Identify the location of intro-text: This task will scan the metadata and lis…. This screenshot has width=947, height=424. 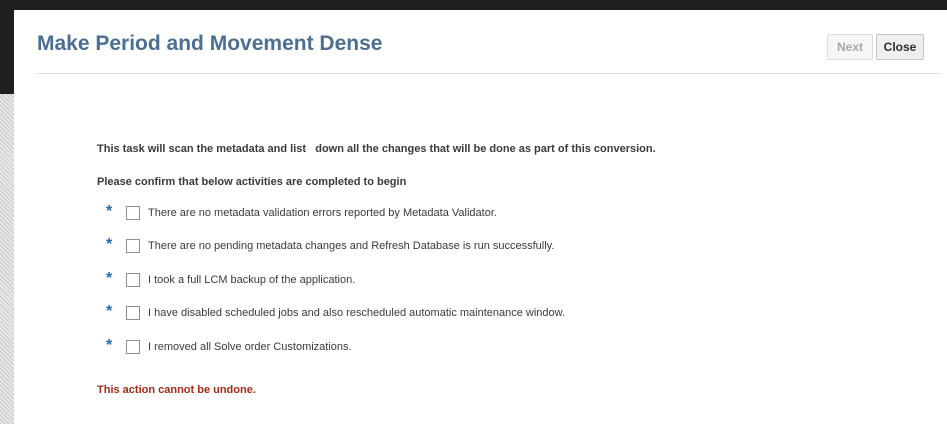
(376, 149).